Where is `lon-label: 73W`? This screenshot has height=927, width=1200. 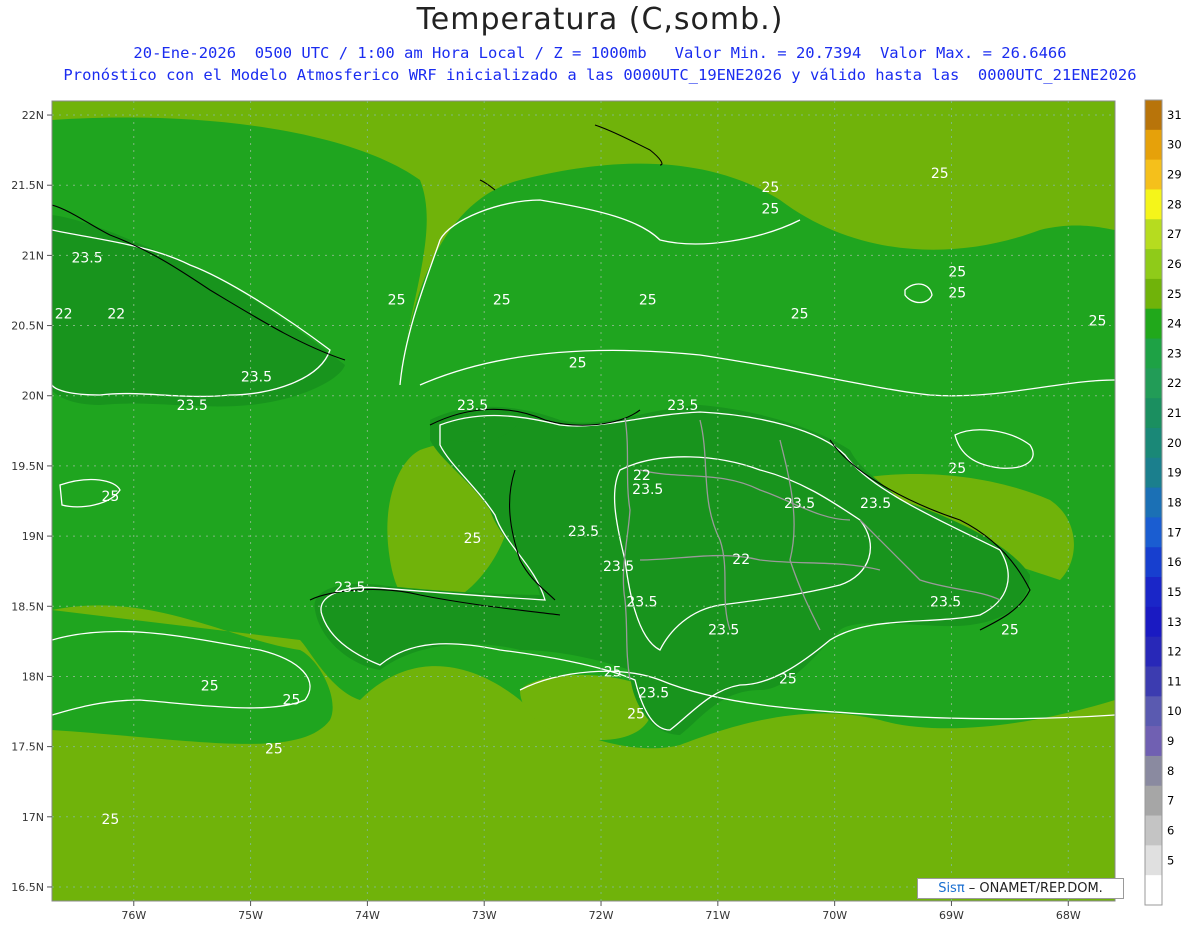
lon-label: 73W is located at coordinates (484, 915).